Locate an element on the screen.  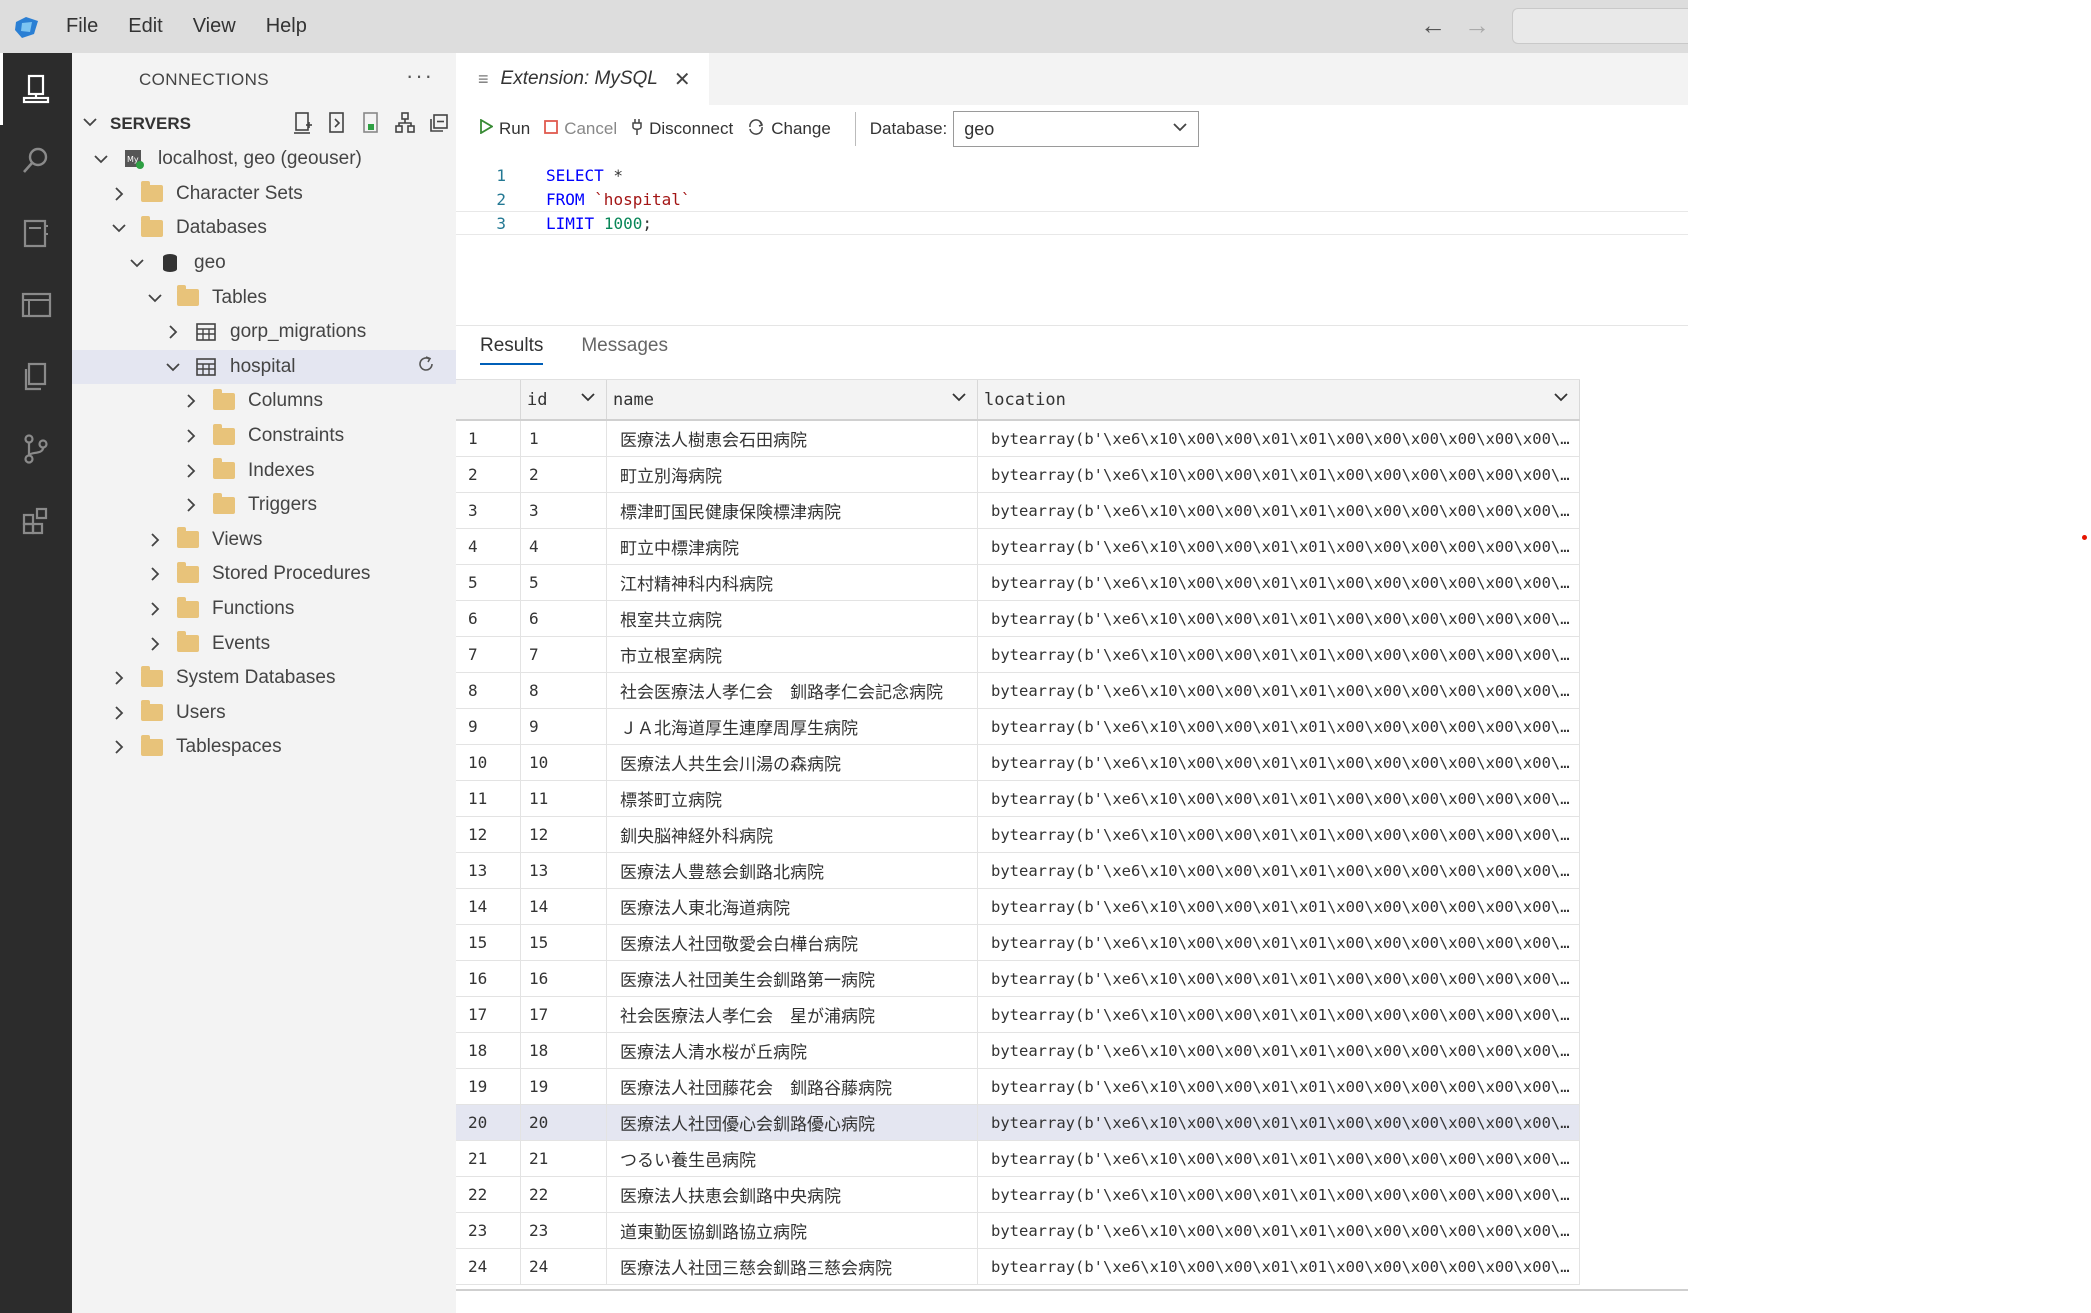
run-button: Run is located at coordinates (505, 128).